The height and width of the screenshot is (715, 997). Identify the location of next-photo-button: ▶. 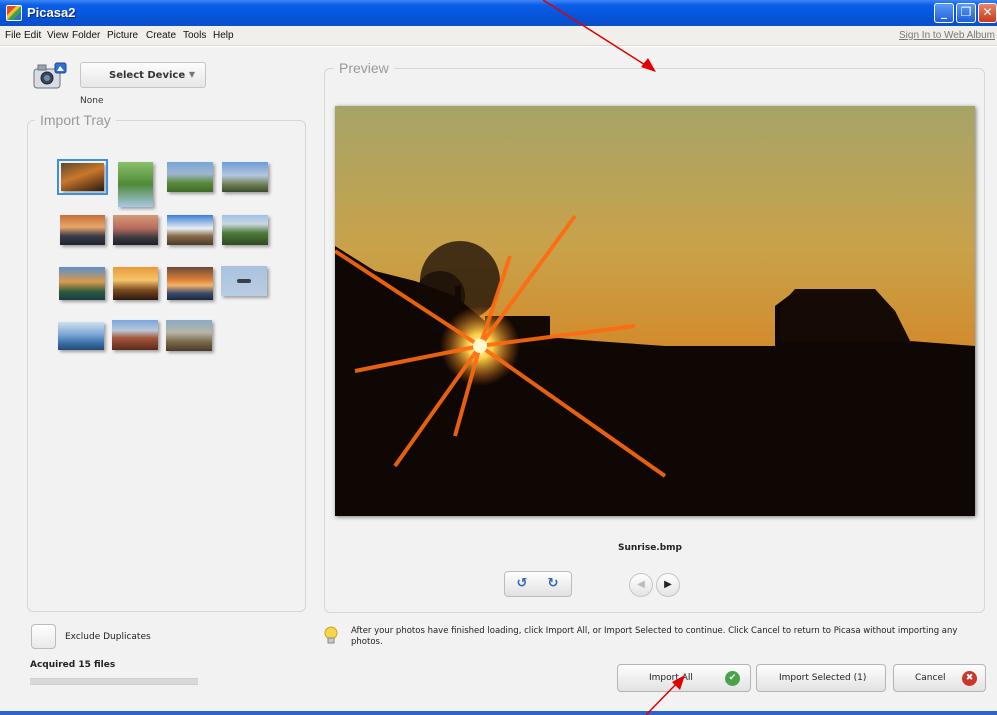
(668, 585).